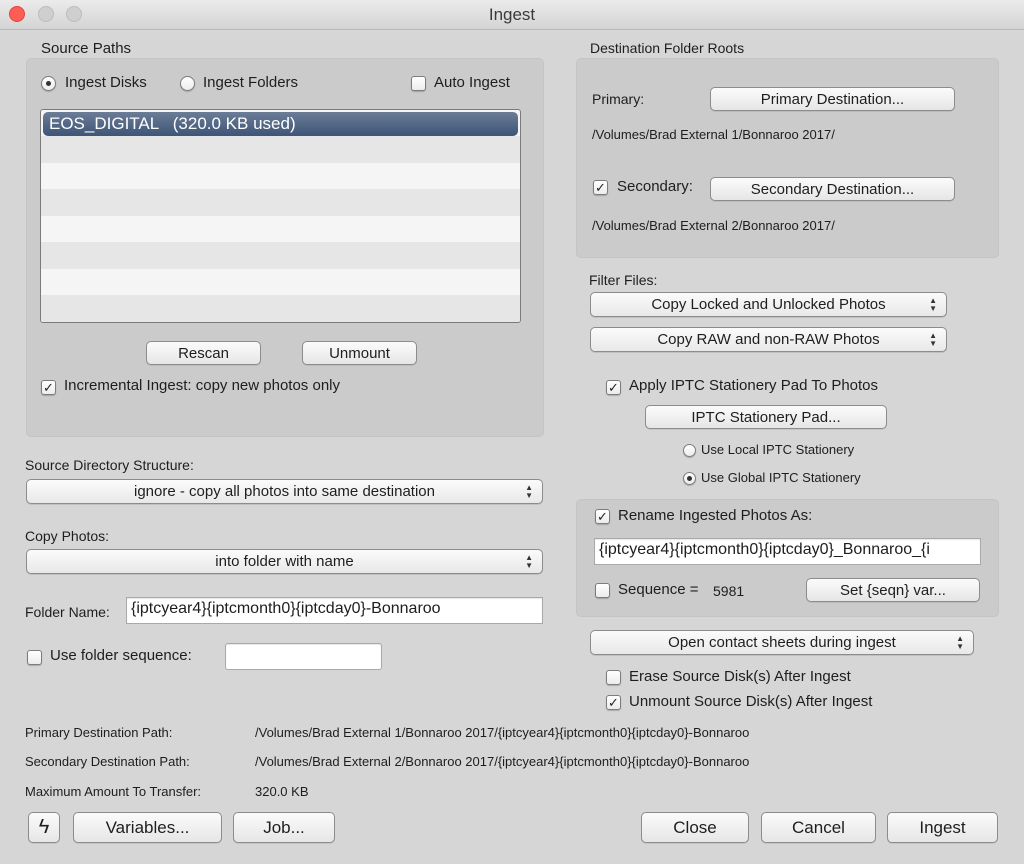  I want to click on incremental-ingest-checkbox: ✓, so click(48, 387).